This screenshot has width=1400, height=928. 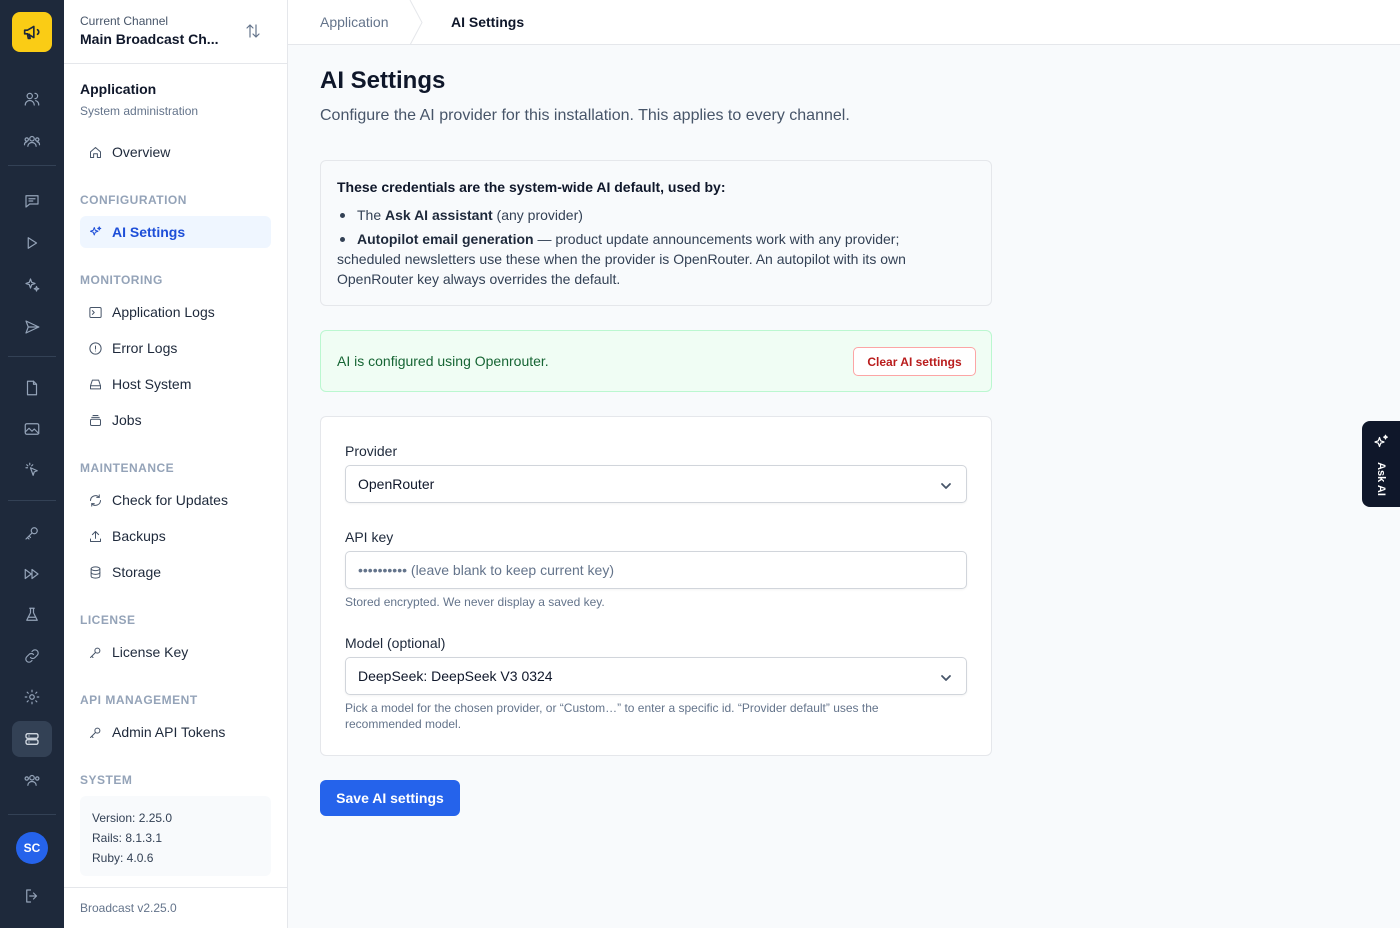 I want to click on page-title: AI Settings, so click(x=383, y=80).